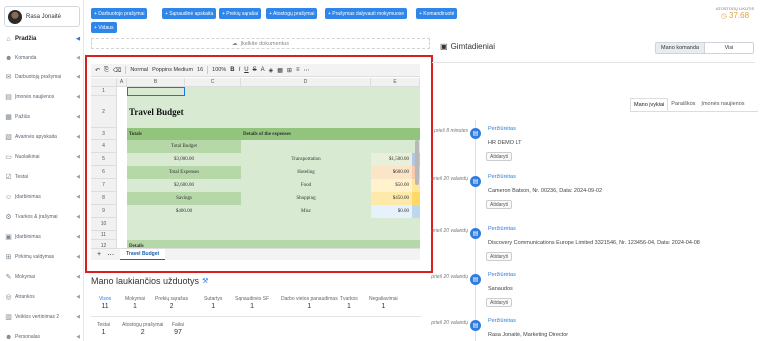  Describe the element at coordinates (184, 185) in the screenshot. I see `total-expenses-value: $2,600.00` at that location.